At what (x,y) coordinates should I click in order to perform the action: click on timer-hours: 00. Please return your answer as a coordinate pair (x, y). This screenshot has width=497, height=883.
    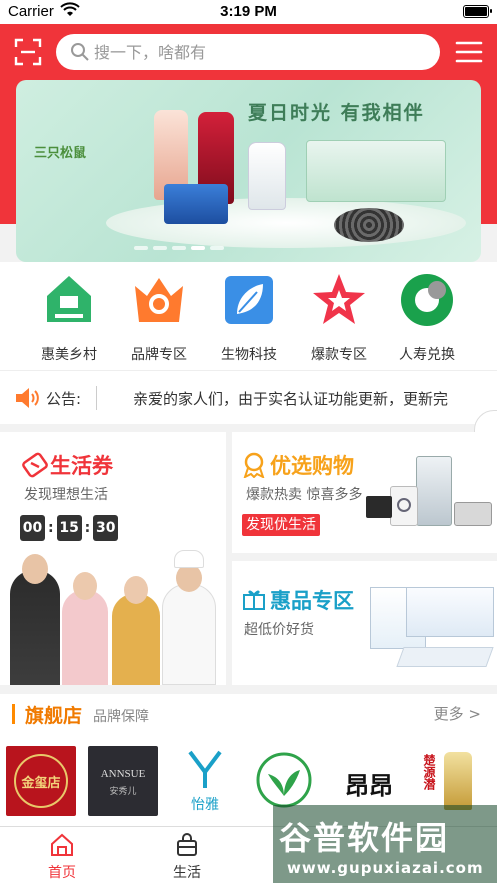
    Looking at the image, I should click on (32, 528).